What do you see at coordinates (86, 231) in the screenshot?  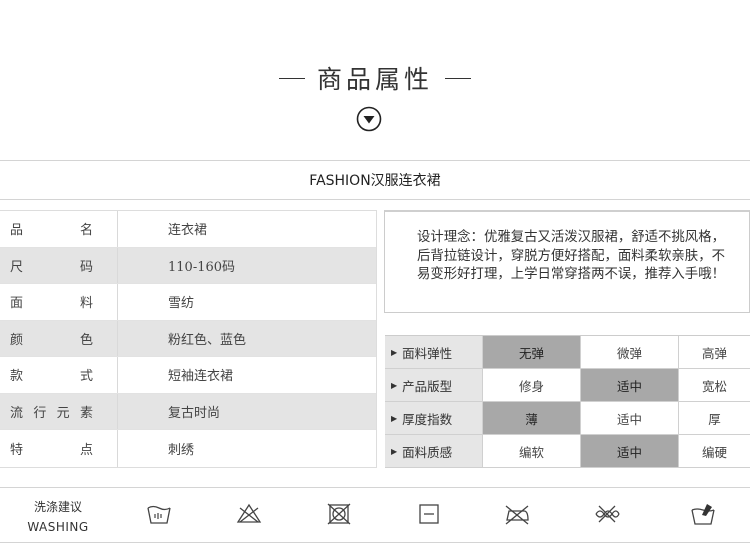 I see `spec-key-char: 名` at bounding box center [86, 231].